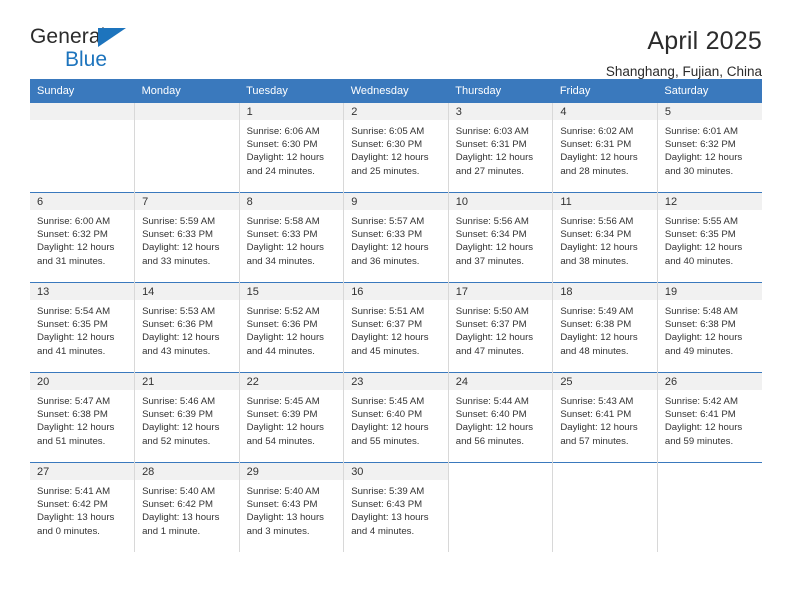 This screenshot has height=612, width=792. What do you see at coordinates (282, 145) in the screenshot?
I see `sunset-text: Sunset: 6:30 PM` at bounding box center [282, 145].